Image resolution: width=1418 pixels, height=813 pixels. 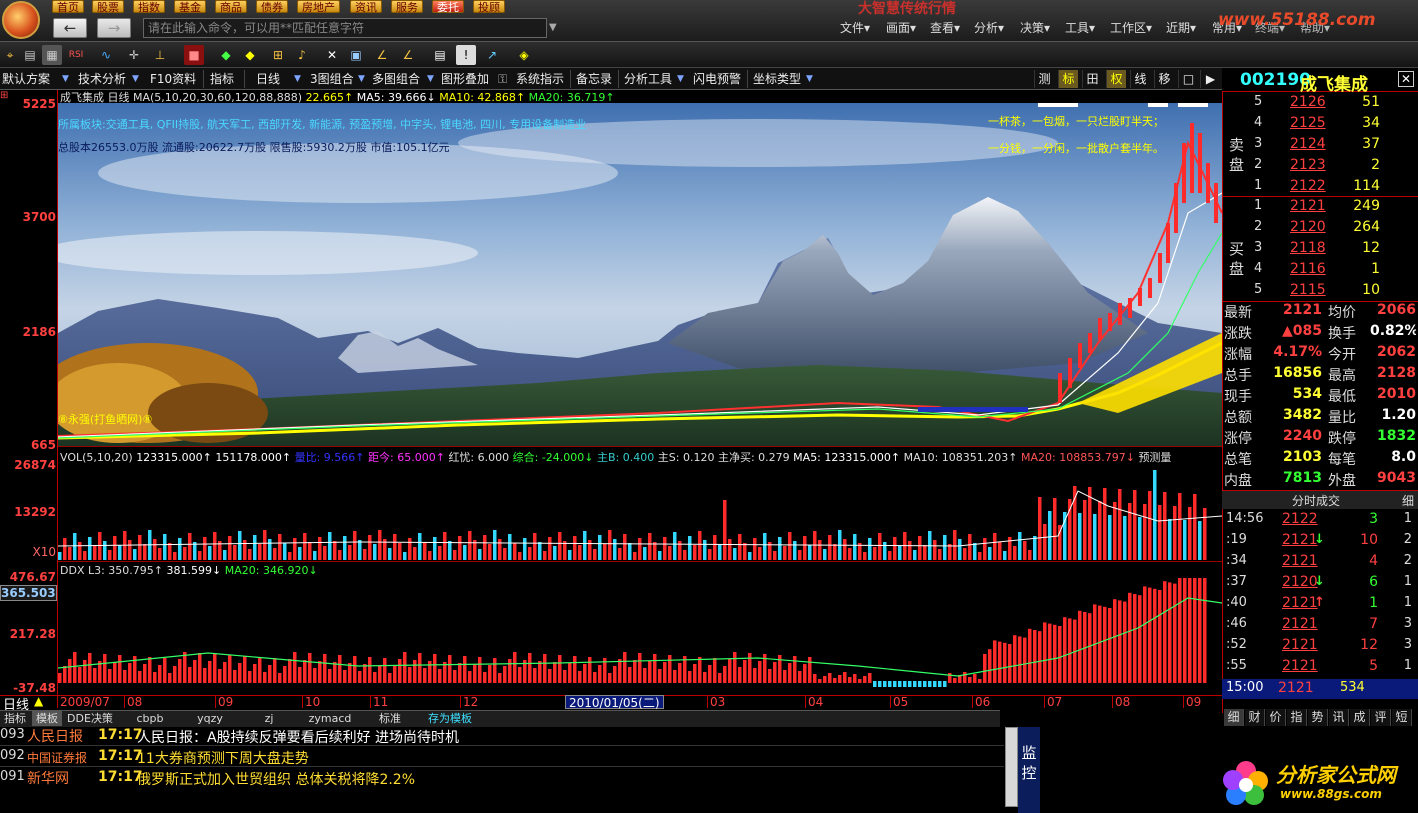 I want to click on menu-file: 文件▾, so click(x=855, y=28).